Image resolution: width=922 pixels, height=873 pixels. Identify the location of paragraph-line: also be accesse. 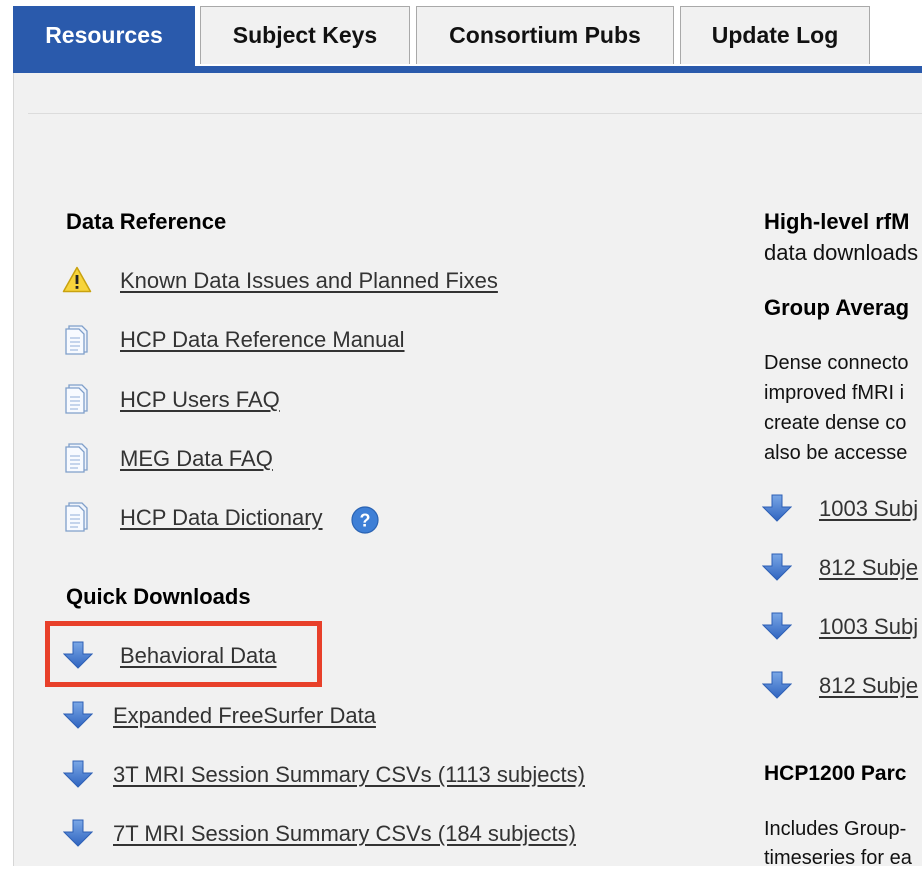
(836, 453).